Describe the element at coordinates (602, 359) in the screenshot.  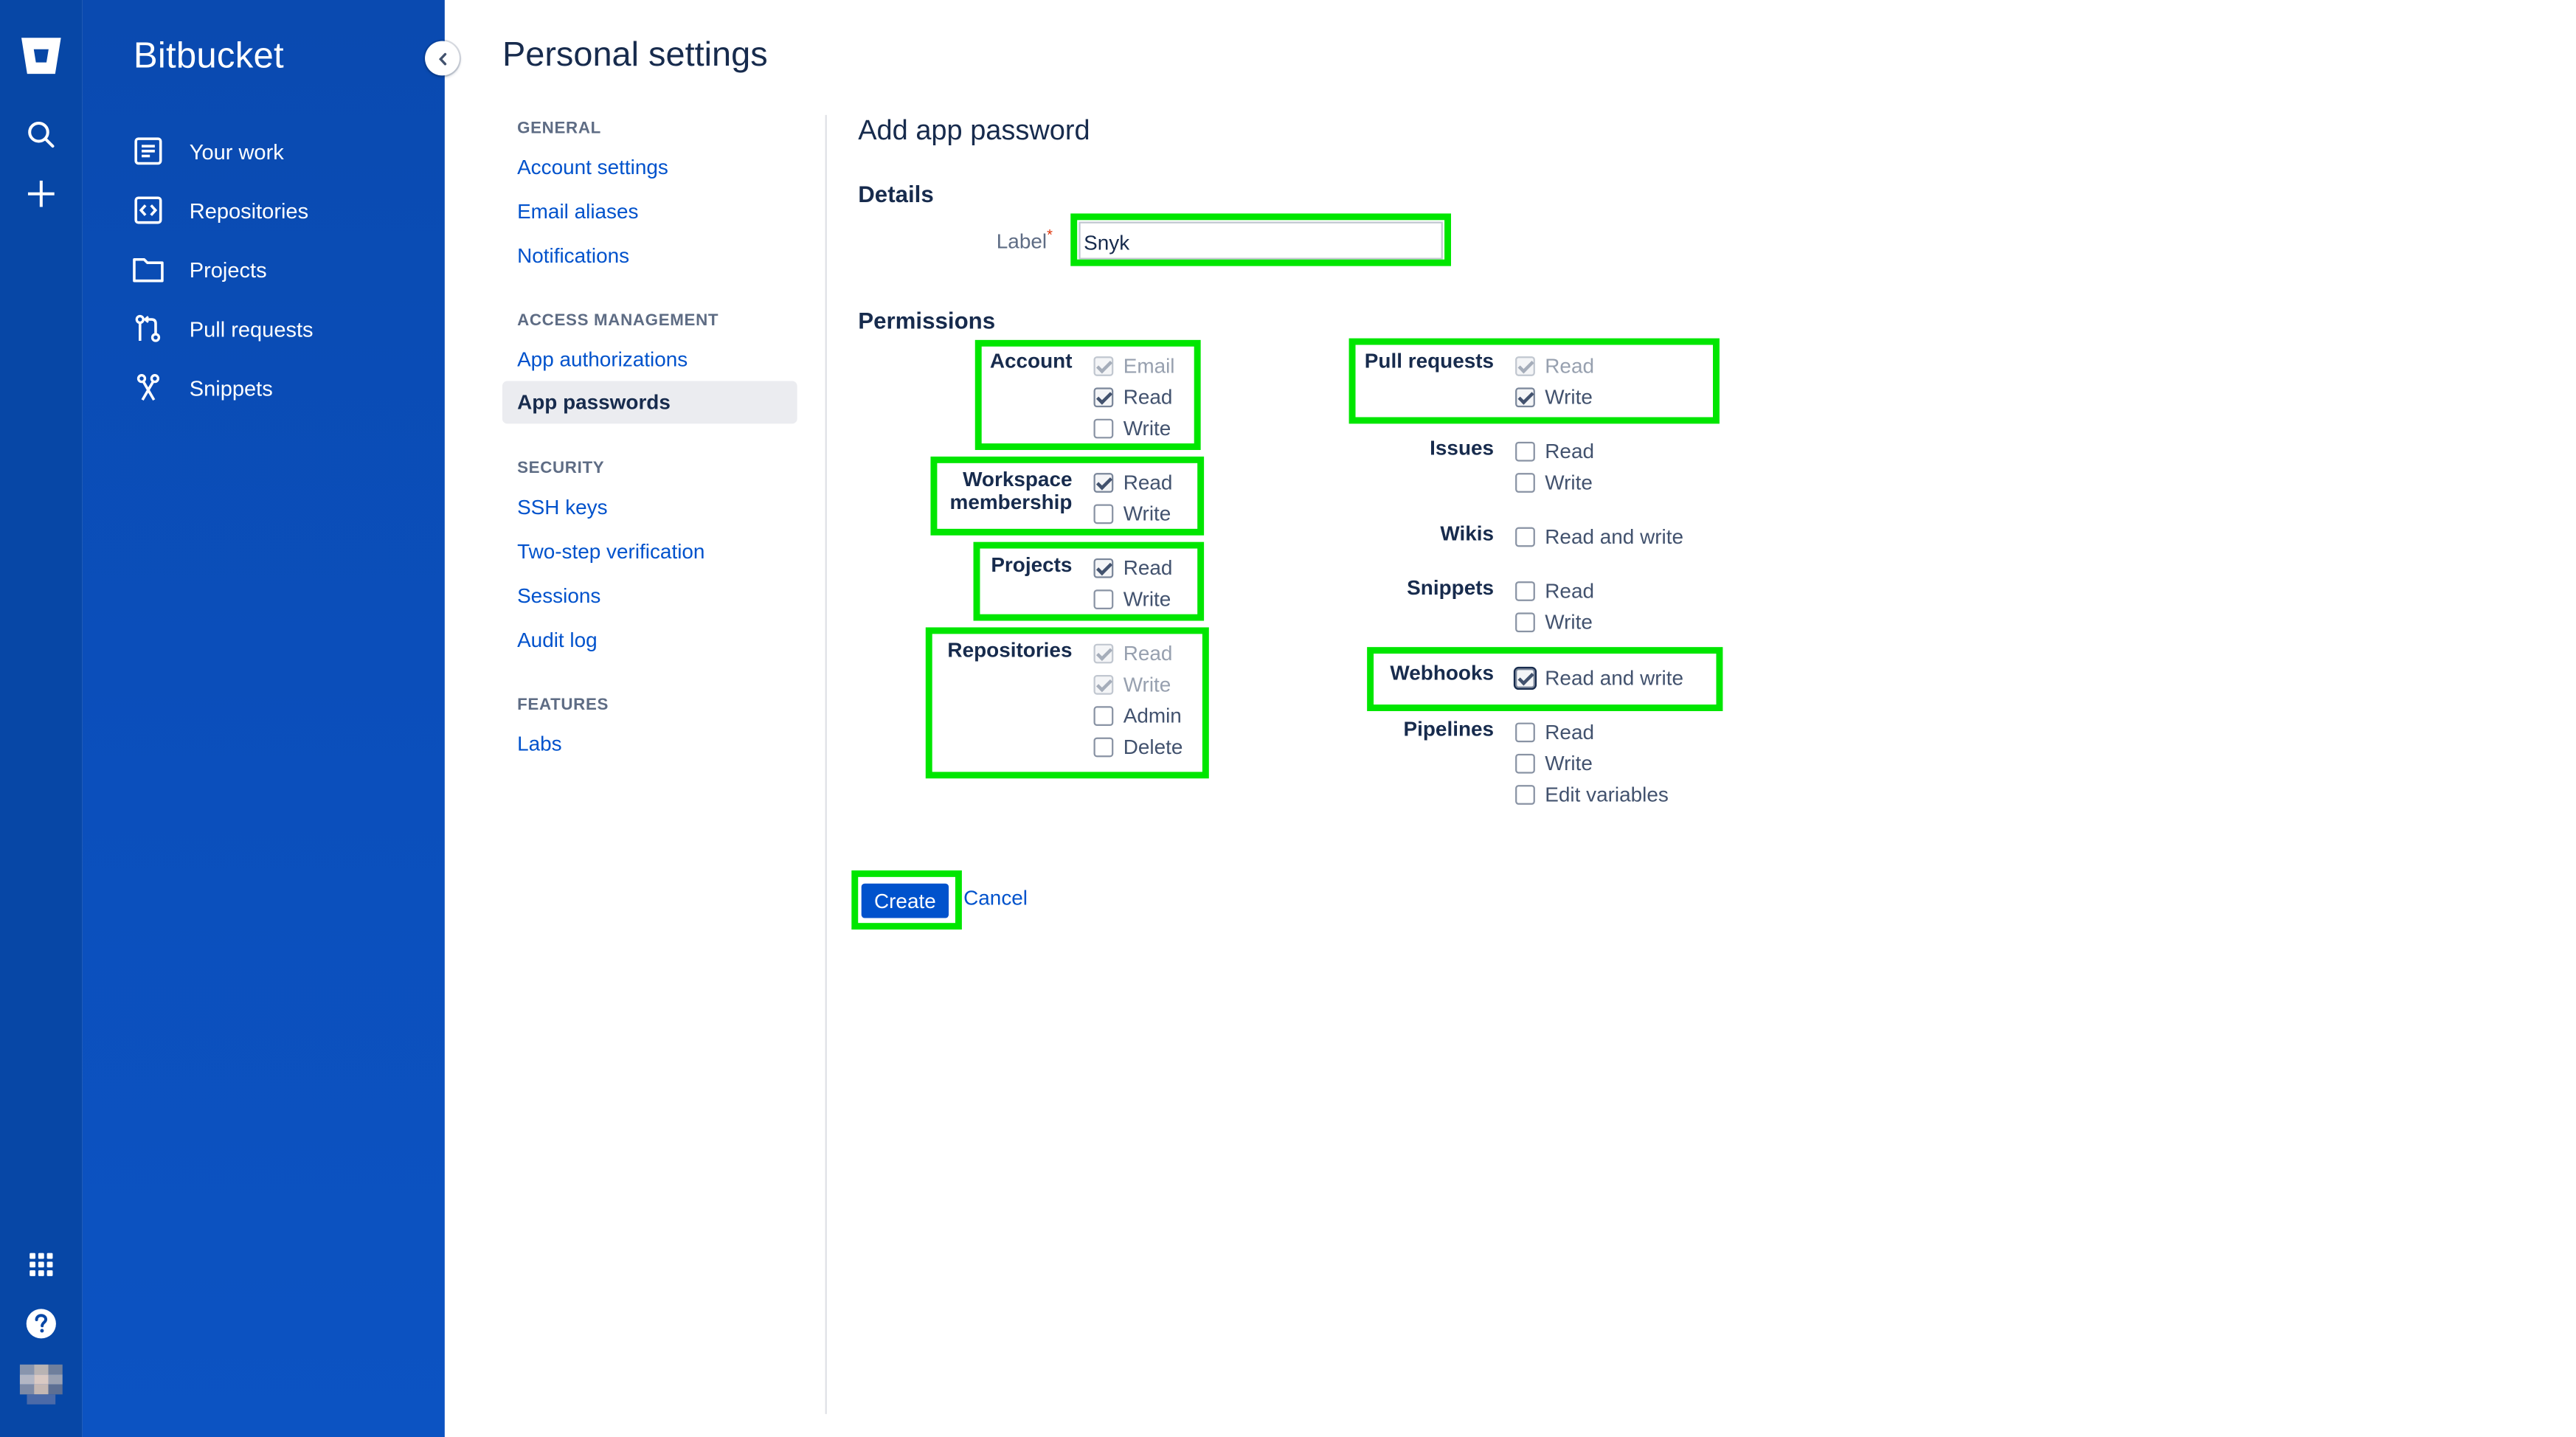
I see `settings-link-app-authorizations: App authorizations` at that location.